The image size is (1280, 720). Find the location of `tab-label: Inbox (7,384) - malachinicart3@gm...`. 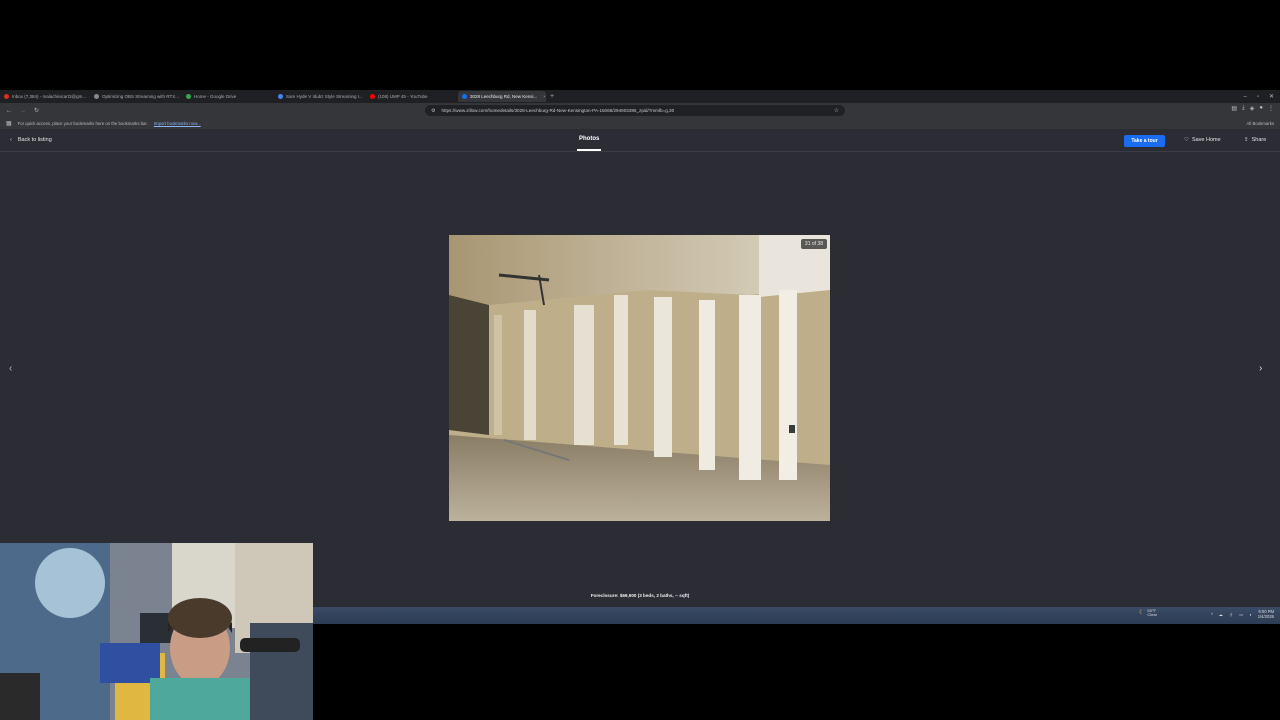

tab-label: Inbox (7,384) - malachinicart3@gm... is located at coordinates (49, 96).